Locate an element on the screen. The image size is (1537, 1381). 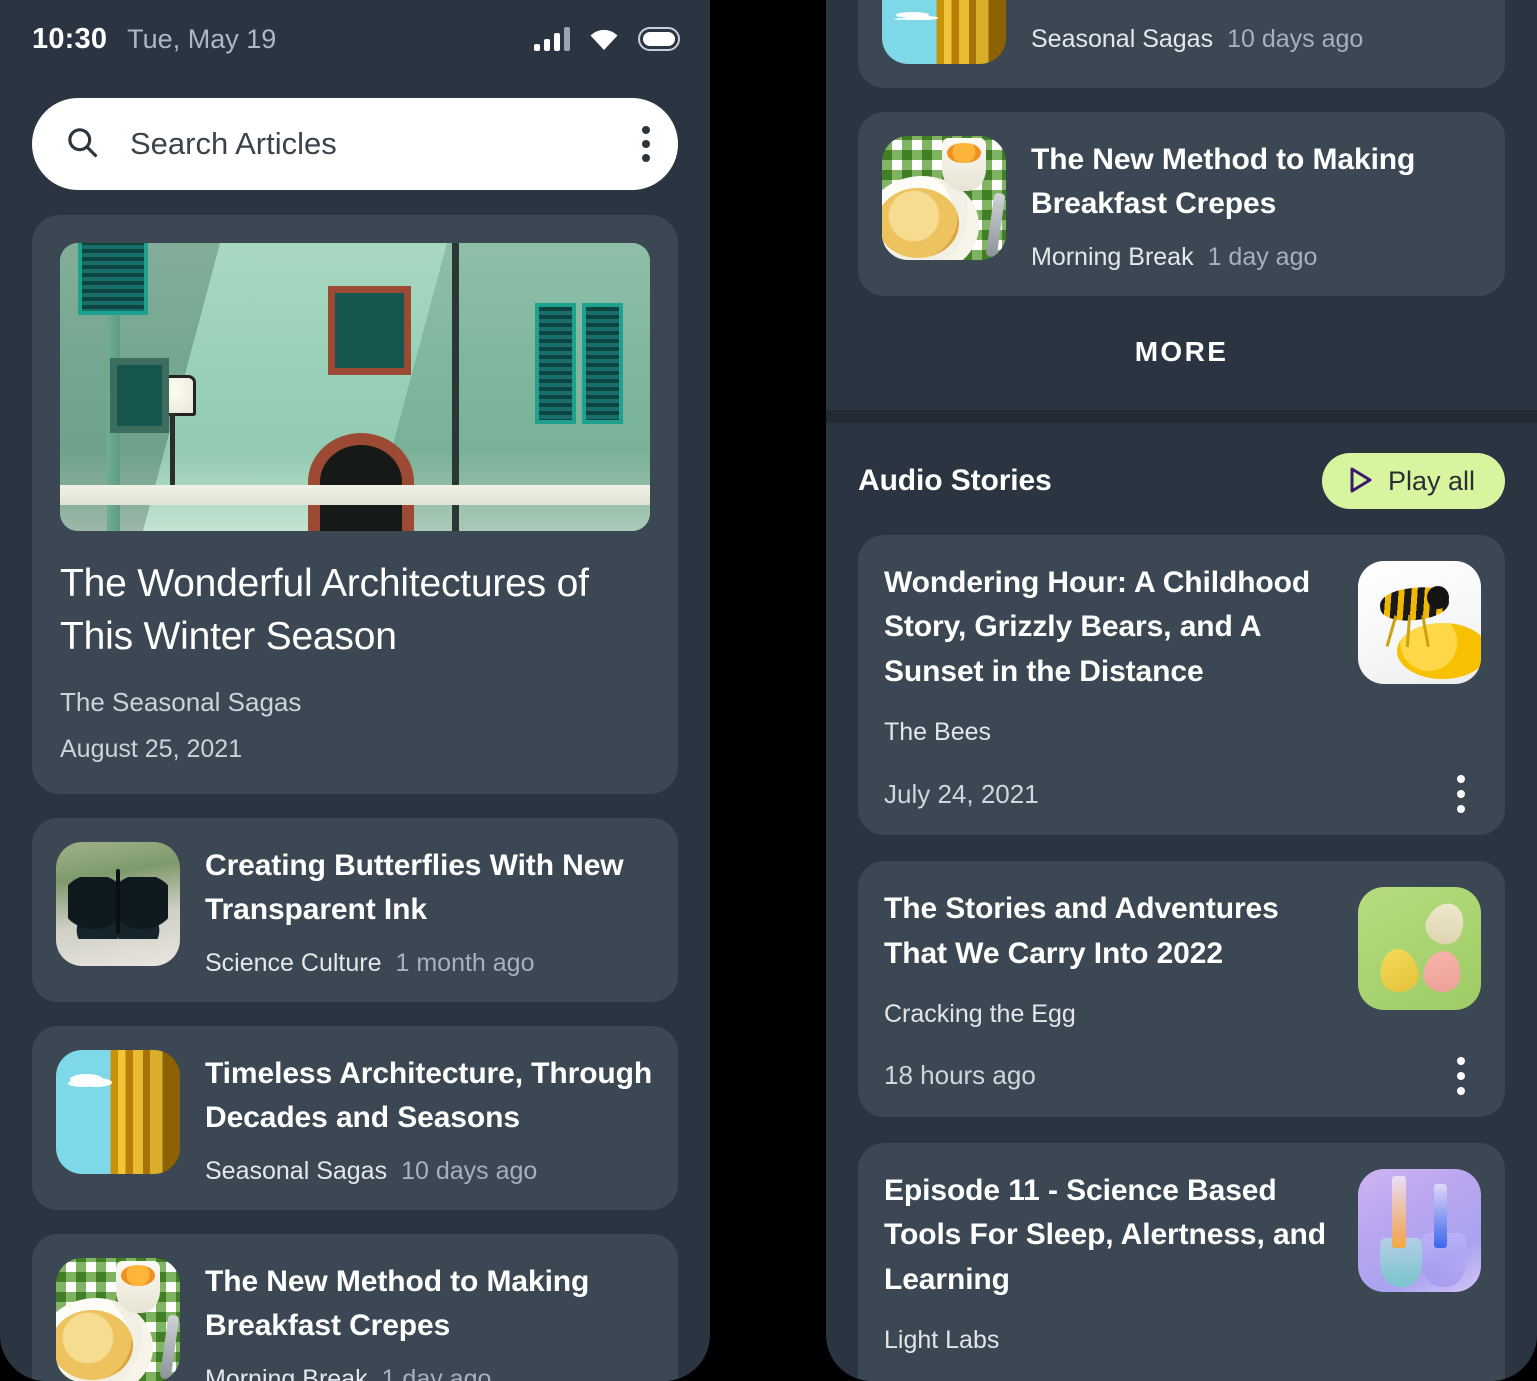
battery-icon is located at coordinates (659, 39).